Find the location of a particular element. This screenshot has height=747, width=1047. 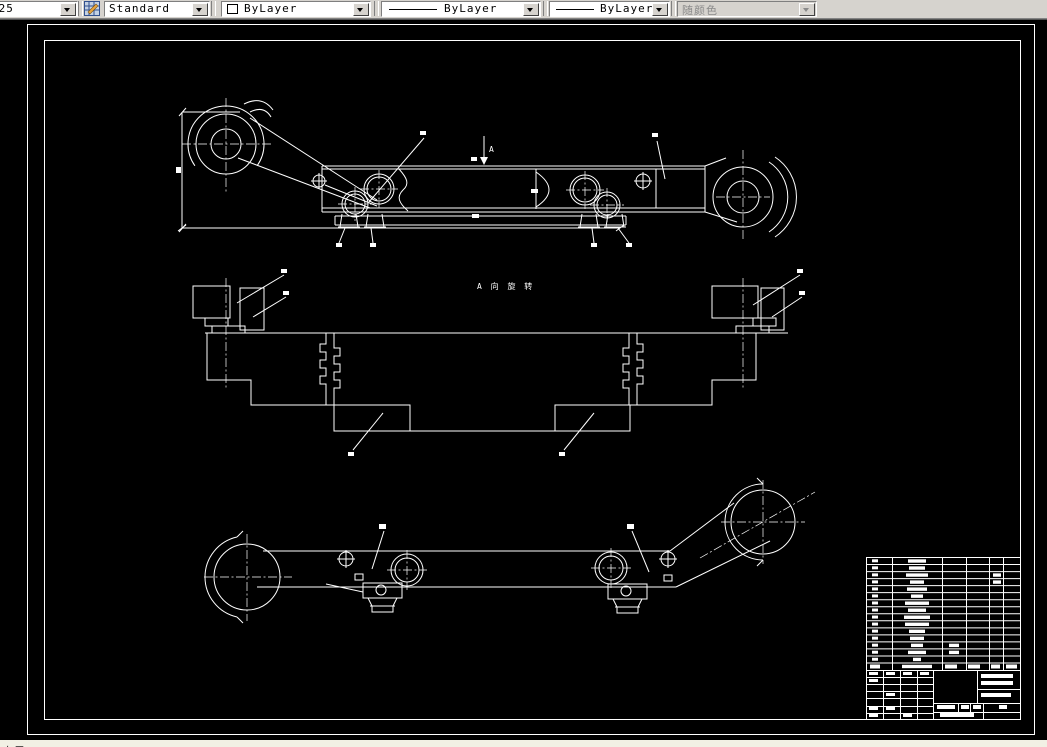

lineweight-combo: ByLayer is located at coordinates (609, 9).